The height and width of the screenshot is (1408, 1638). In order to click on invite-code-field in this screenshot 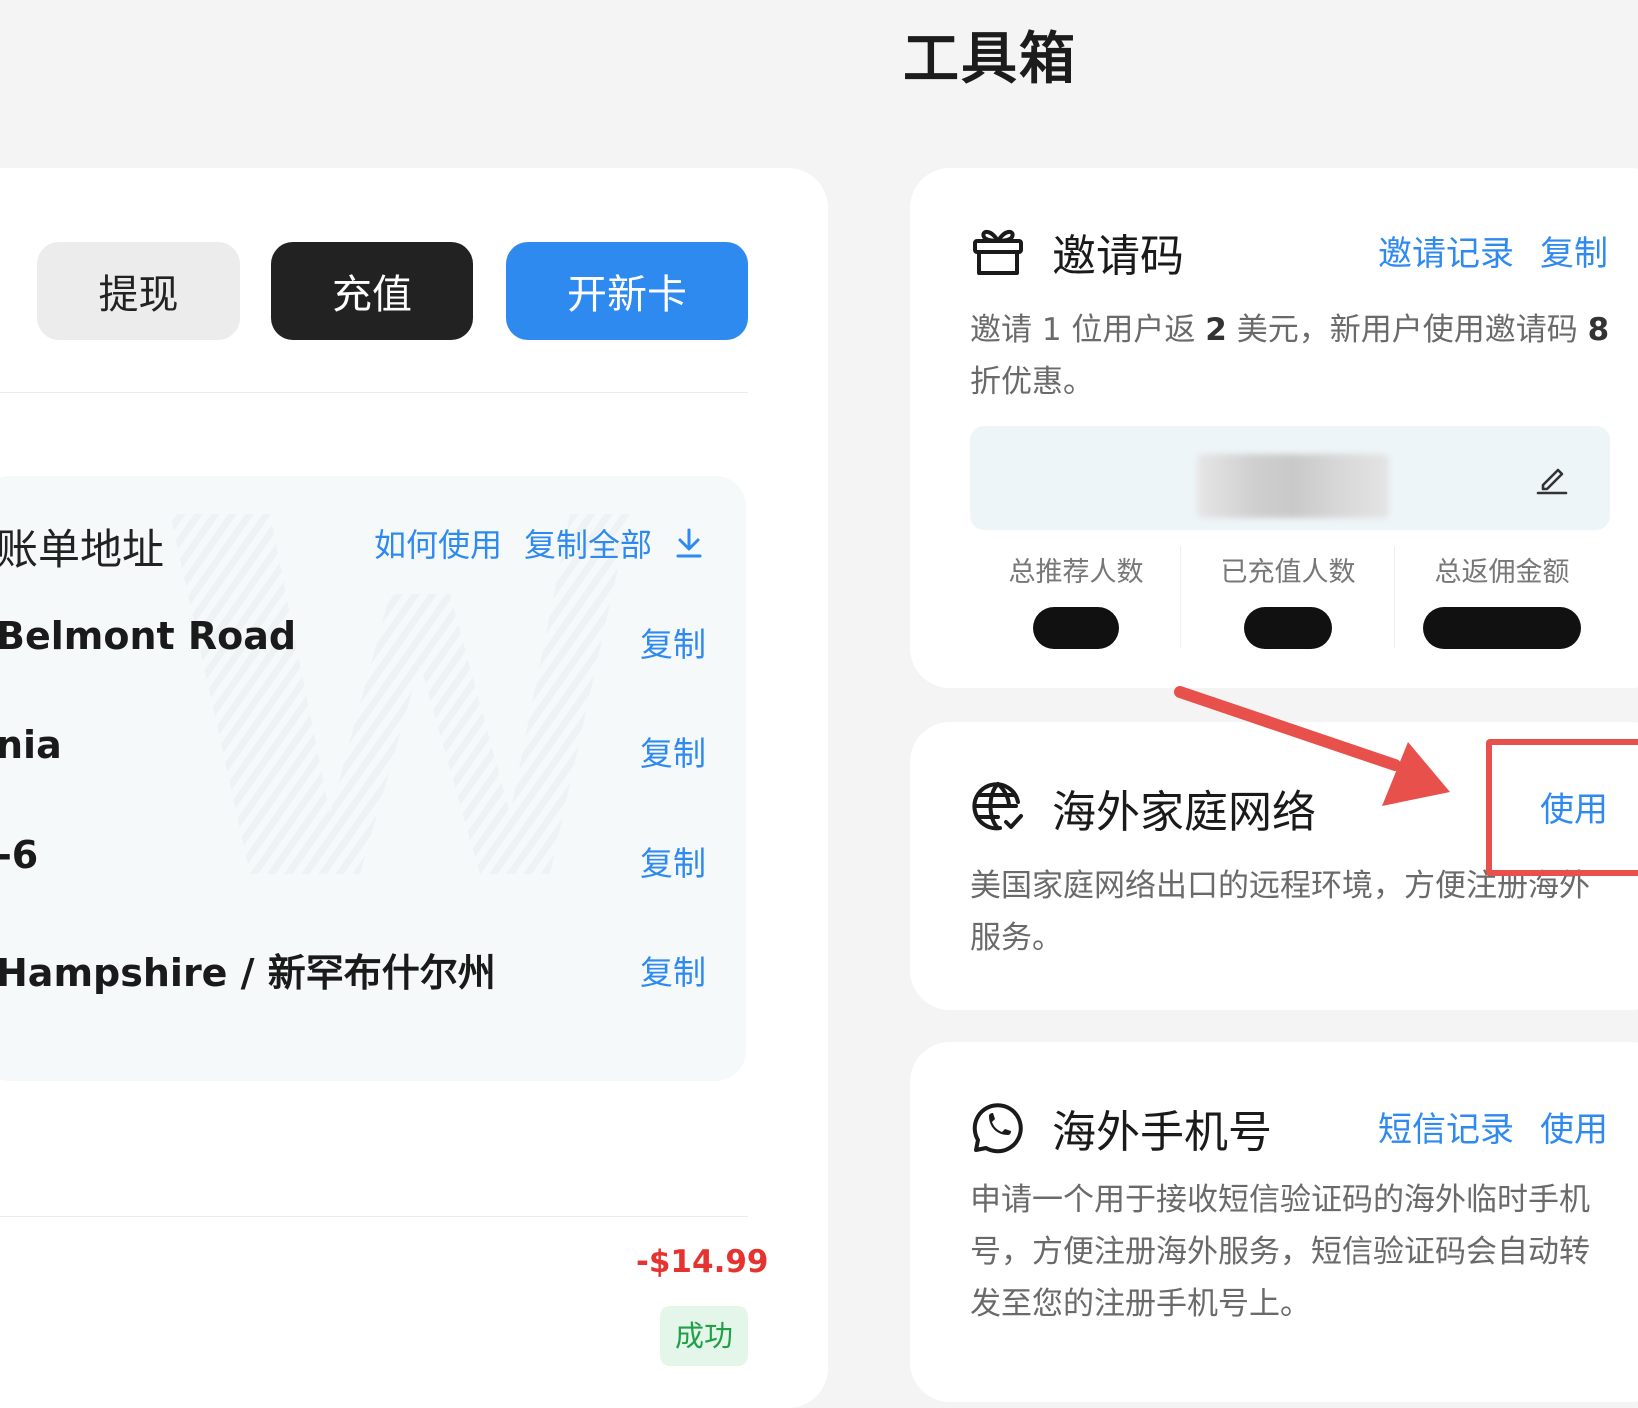, I will do `click(1290, 478)`.